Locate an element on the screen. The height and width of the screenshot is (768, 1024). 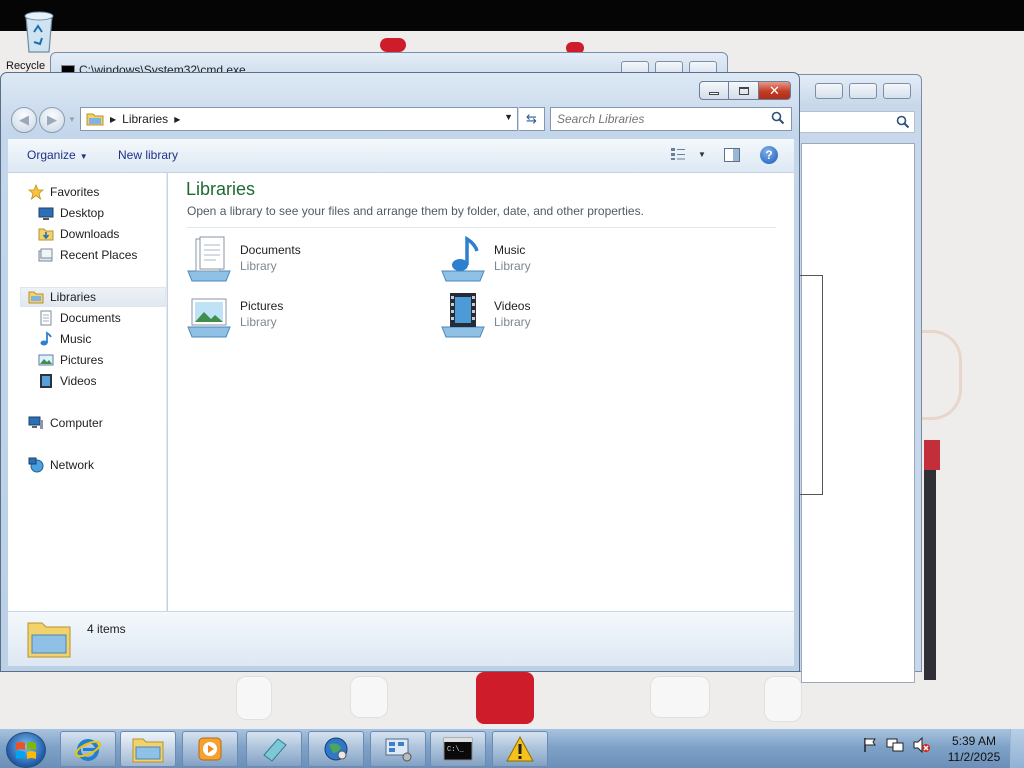
new-library-button: New library is located at coordinates (148, 155).